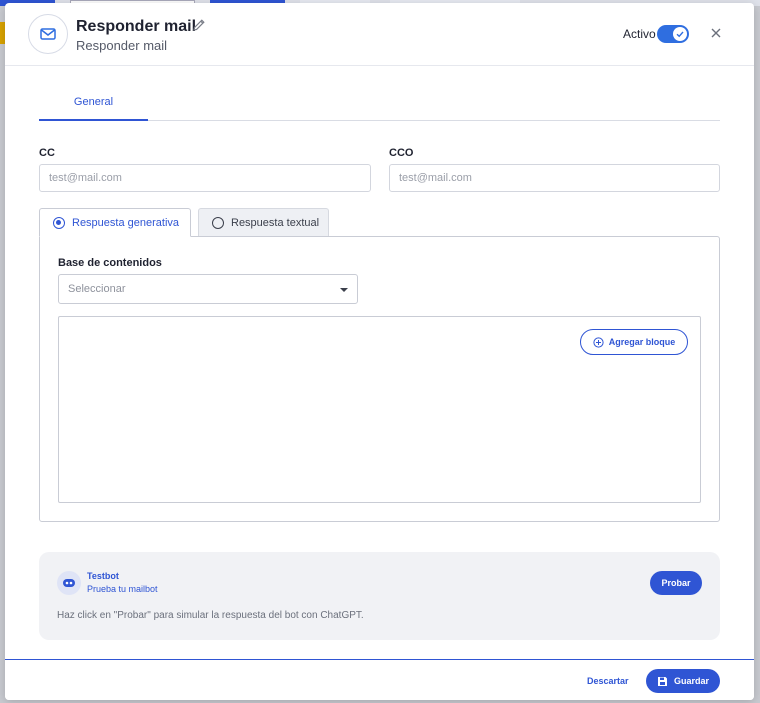  I want to click on tab-respuesta-textual: Respuesta textual, so click(263, 222).